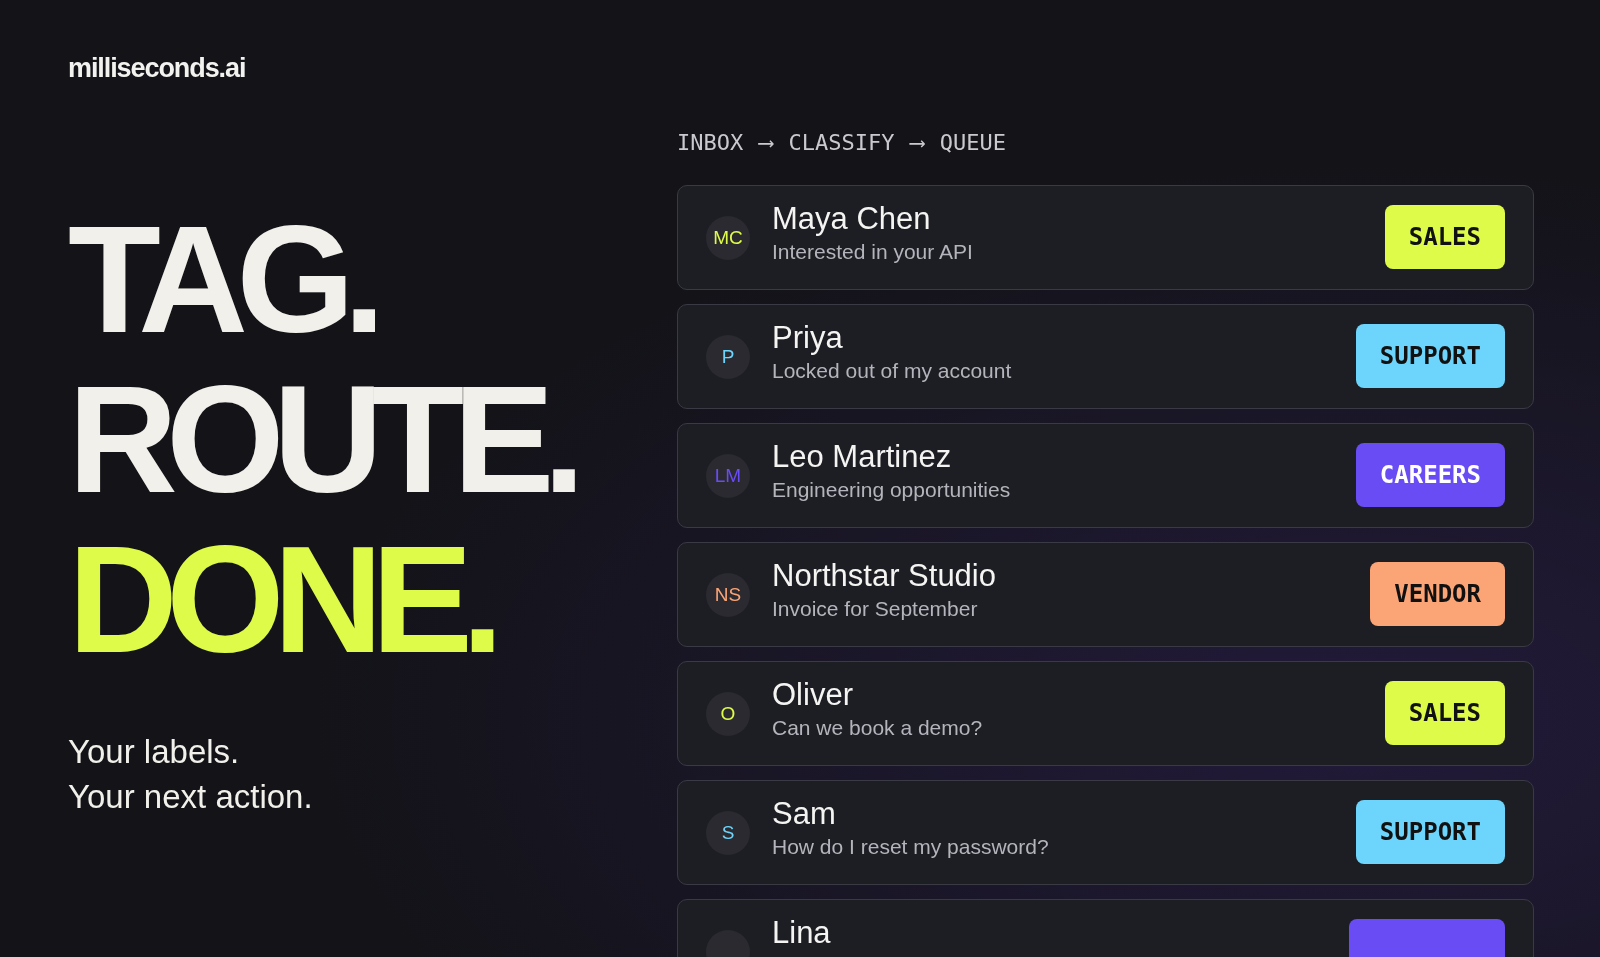 The height and width of the screenshot is (957, 1600). Describe the element at coordinates (892, 371) in the screenshot. I see `email-subject: Locked out of my account` at that location.